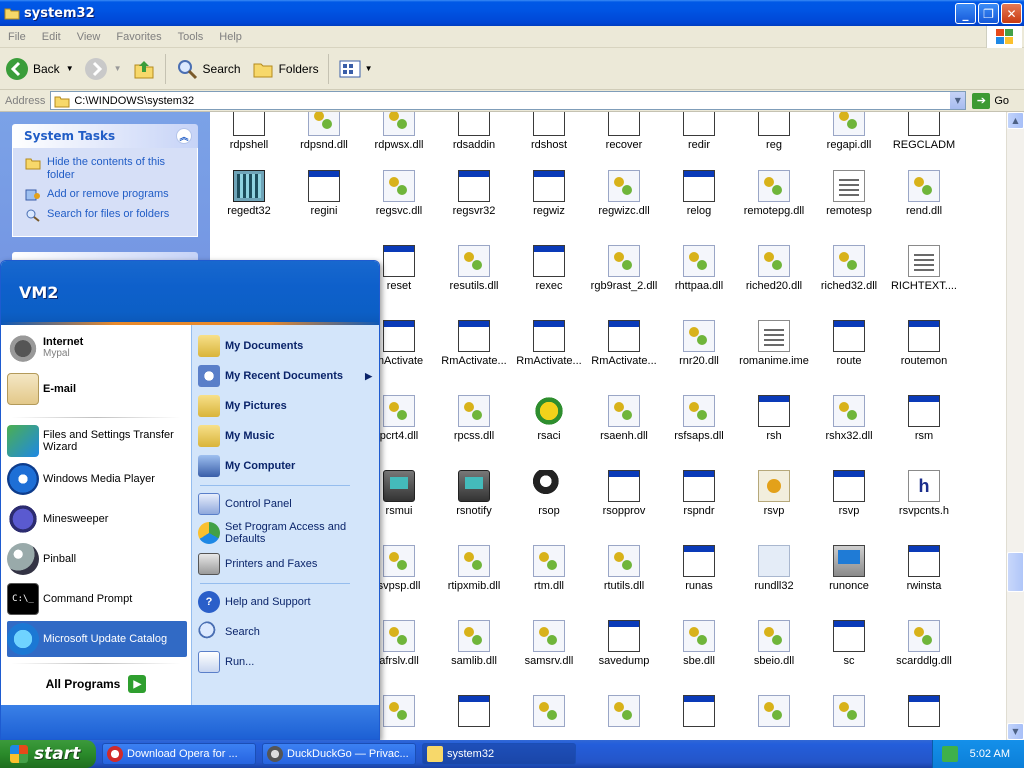 The image size is (1024, 768). What do you see at coordinates (191, 37) in the screenshot?
I see `menu-tools: Tools` at bounding box center [191, 37].